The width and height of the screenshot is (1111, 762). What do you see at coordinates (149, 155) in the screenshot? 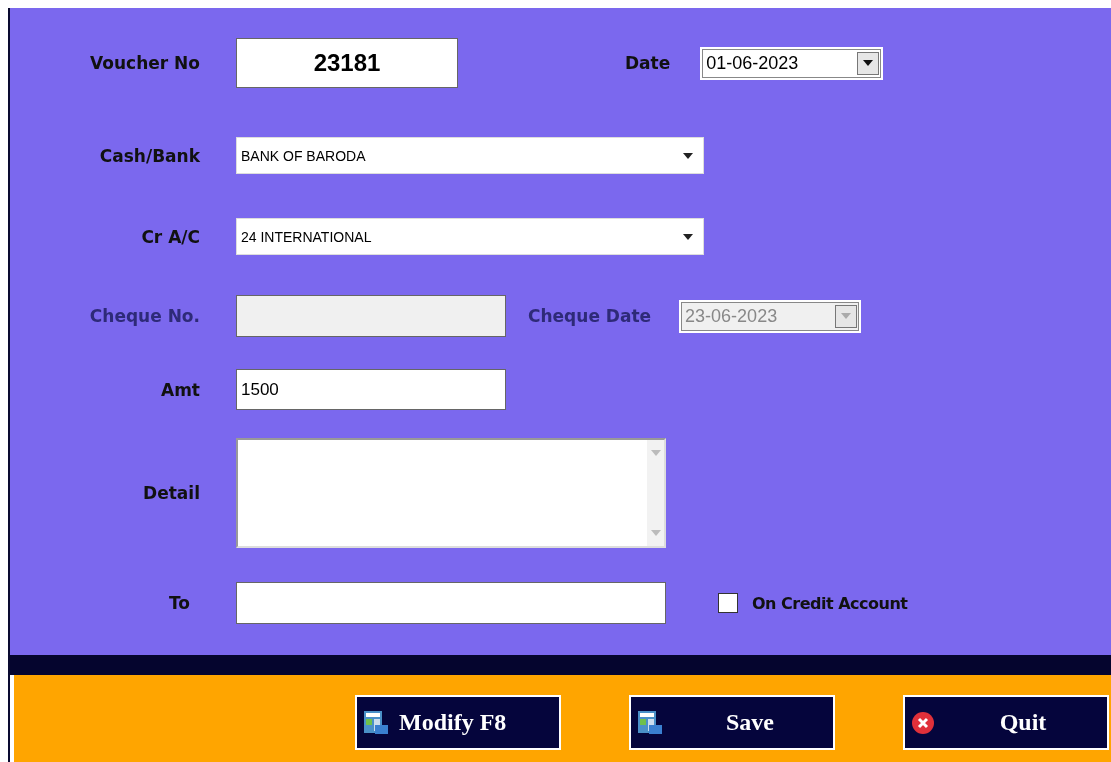
I see `field-label: Cash/Bank` at bounding box center [149, 155].